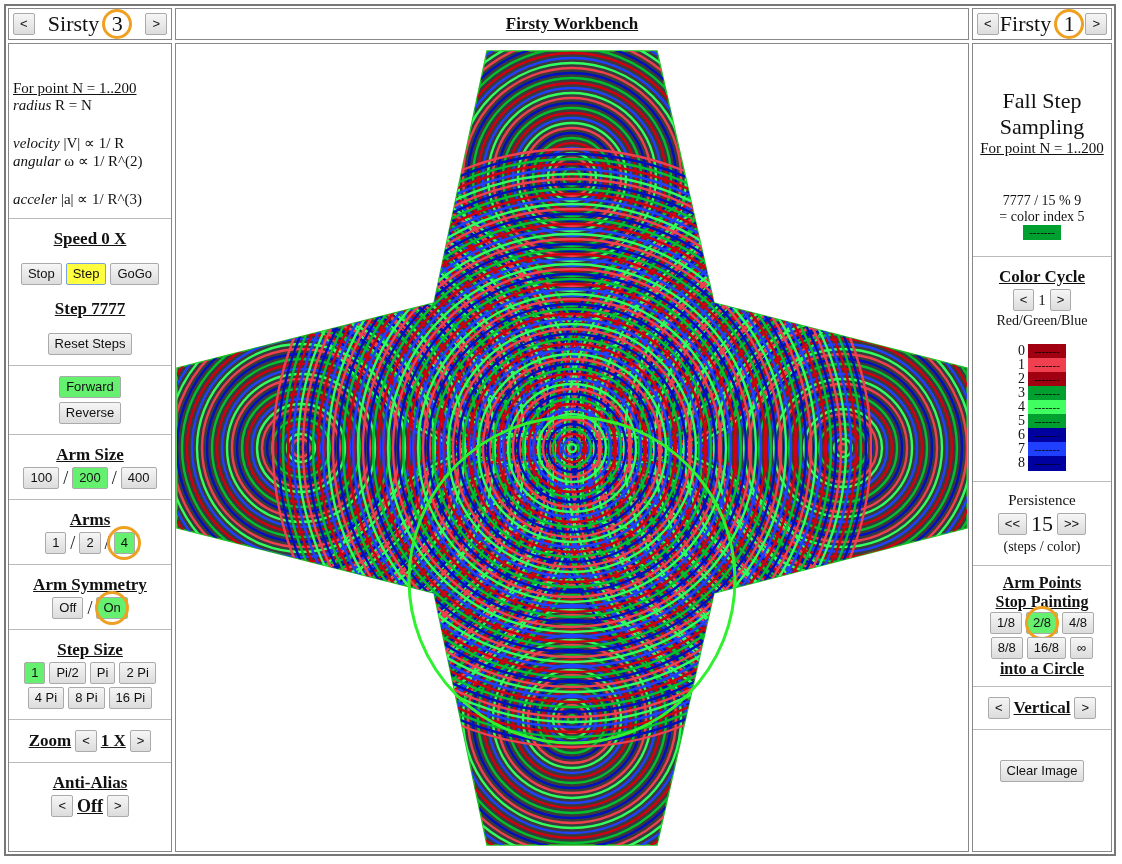 This screenshot has width=1122, height=864. What do you see at coordinates (90, 806) in the screenshot?
I see `anti-alias-value: Off` at bounding box center [90, 806].